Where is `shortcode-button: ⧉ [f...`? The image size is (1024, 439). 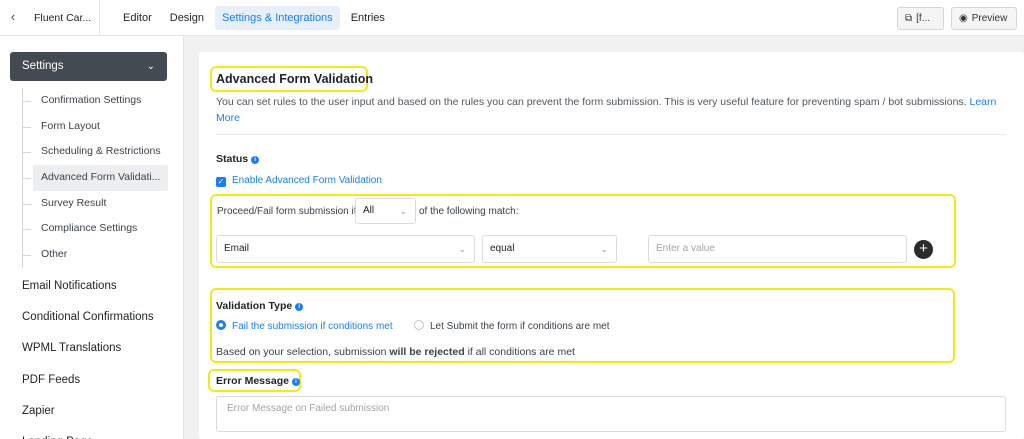
shortcode-button: ⧉ [f... is located at coordinates (920, 18).